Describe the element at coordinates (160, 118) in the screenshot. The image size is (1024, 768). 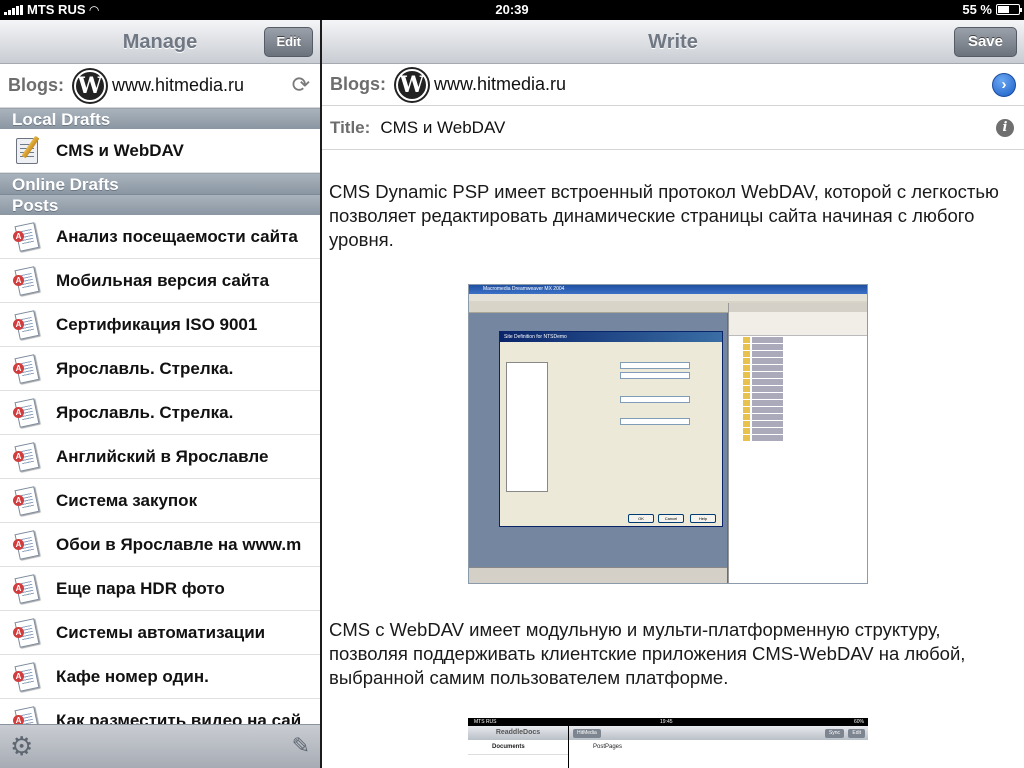
I see `section-local-drafts: Local Drafts` at that location.